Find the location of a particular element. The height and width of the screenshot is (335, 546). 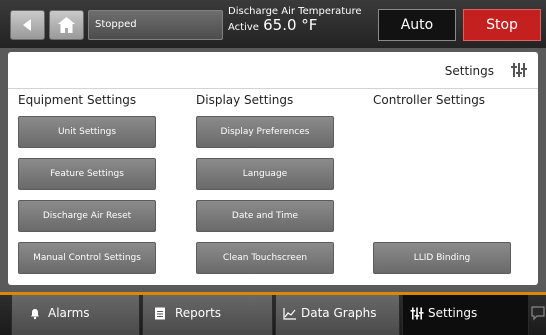

chat-bubble-icon is located at coordinates (537, 313).